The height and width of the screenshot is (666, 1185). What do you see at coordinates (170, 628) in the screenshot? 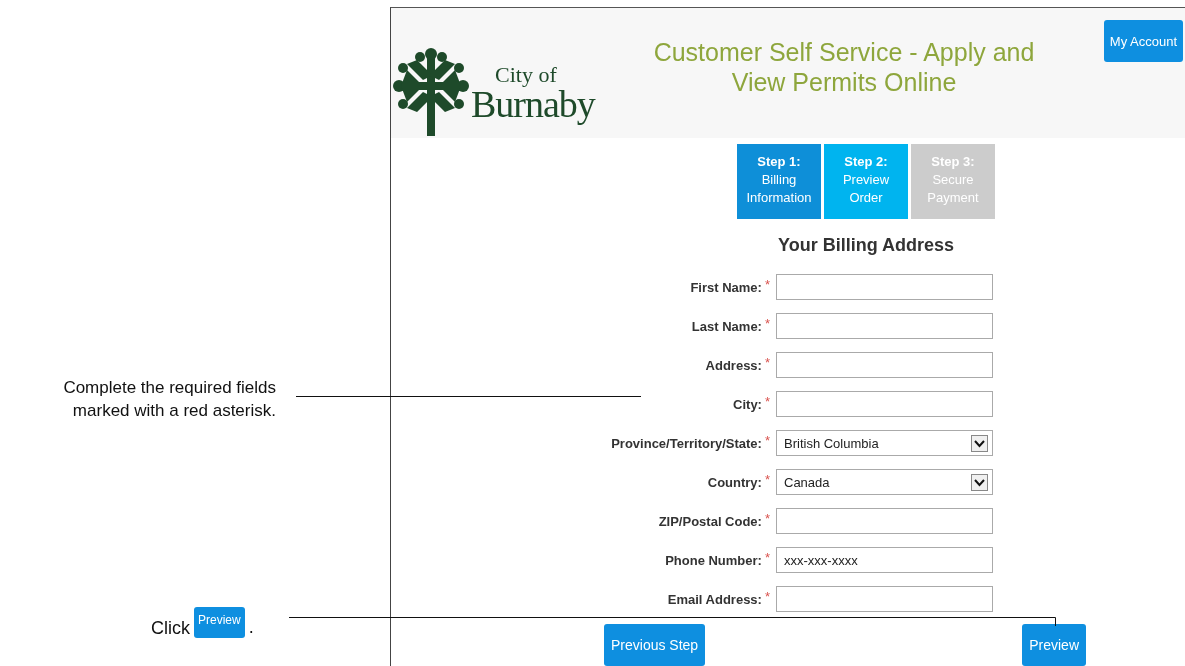
I see `instruction-text: Click` at bounding box center [170, 628].